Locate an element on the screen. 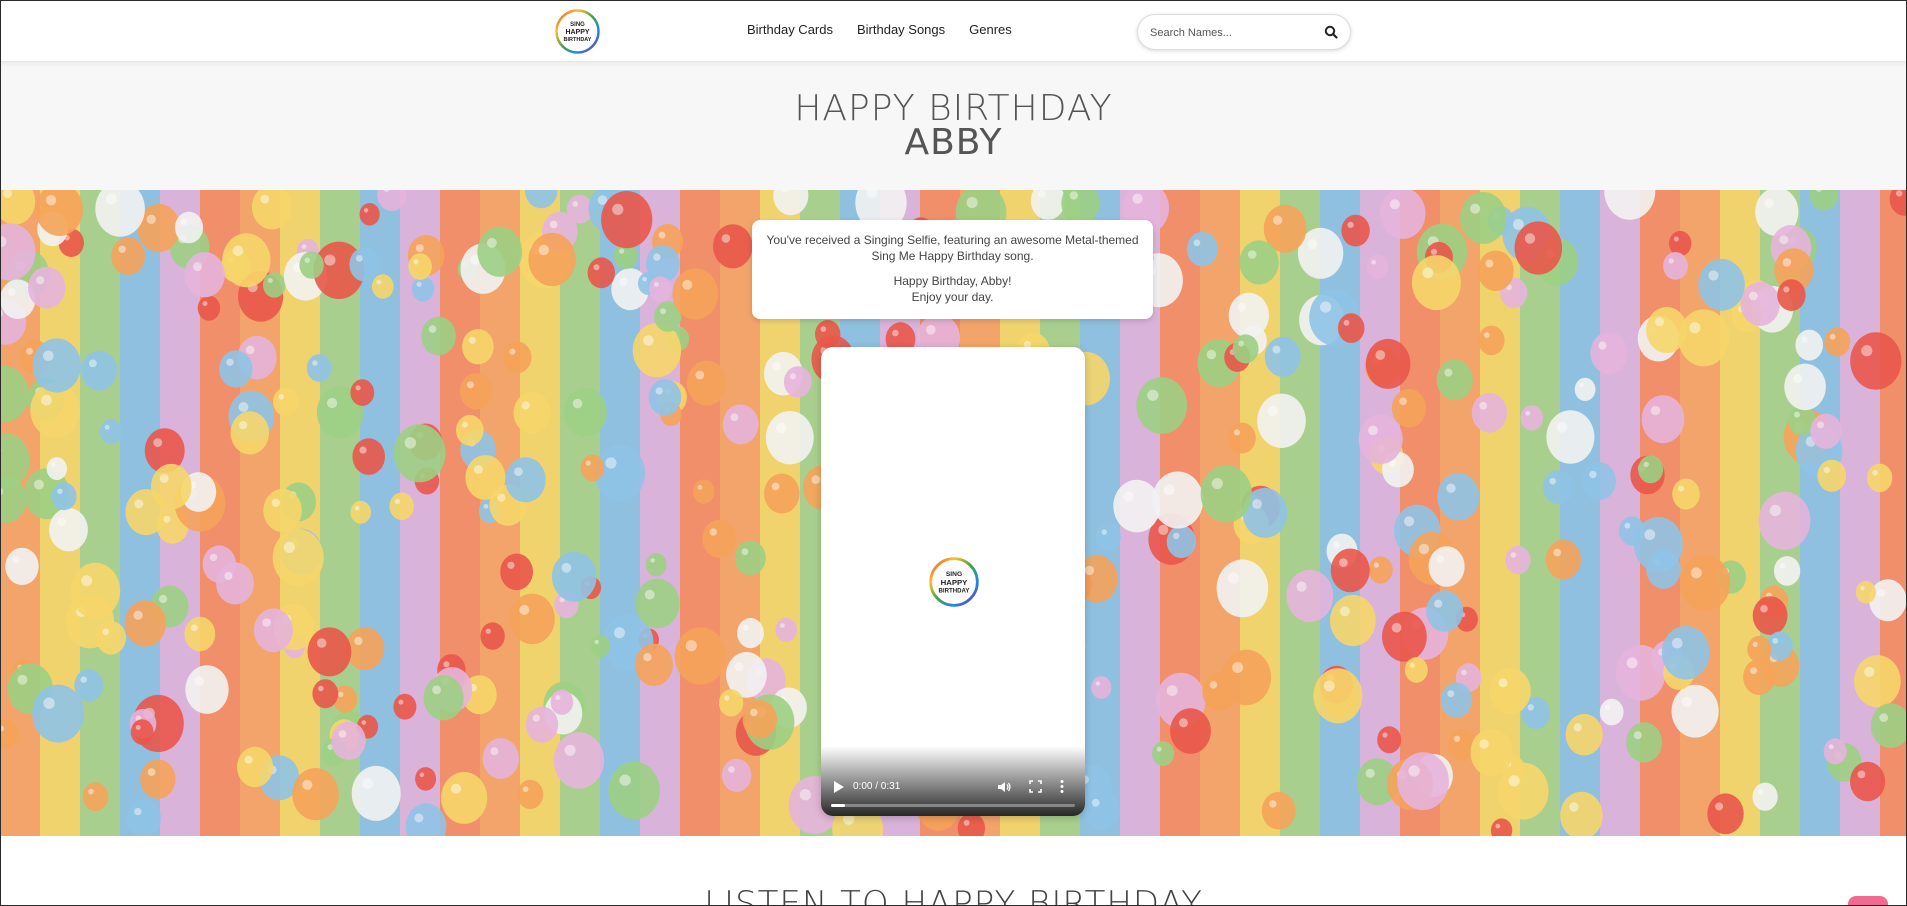 The height and width of the screenshot is (906, 1907). svg-text: HAPPY is located at coordinates (577, 32).